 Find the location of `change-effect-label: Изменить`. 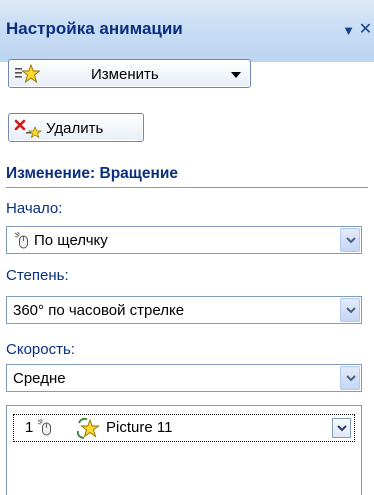

change-effect-label: Изменить is located at coordinates (125, 74).